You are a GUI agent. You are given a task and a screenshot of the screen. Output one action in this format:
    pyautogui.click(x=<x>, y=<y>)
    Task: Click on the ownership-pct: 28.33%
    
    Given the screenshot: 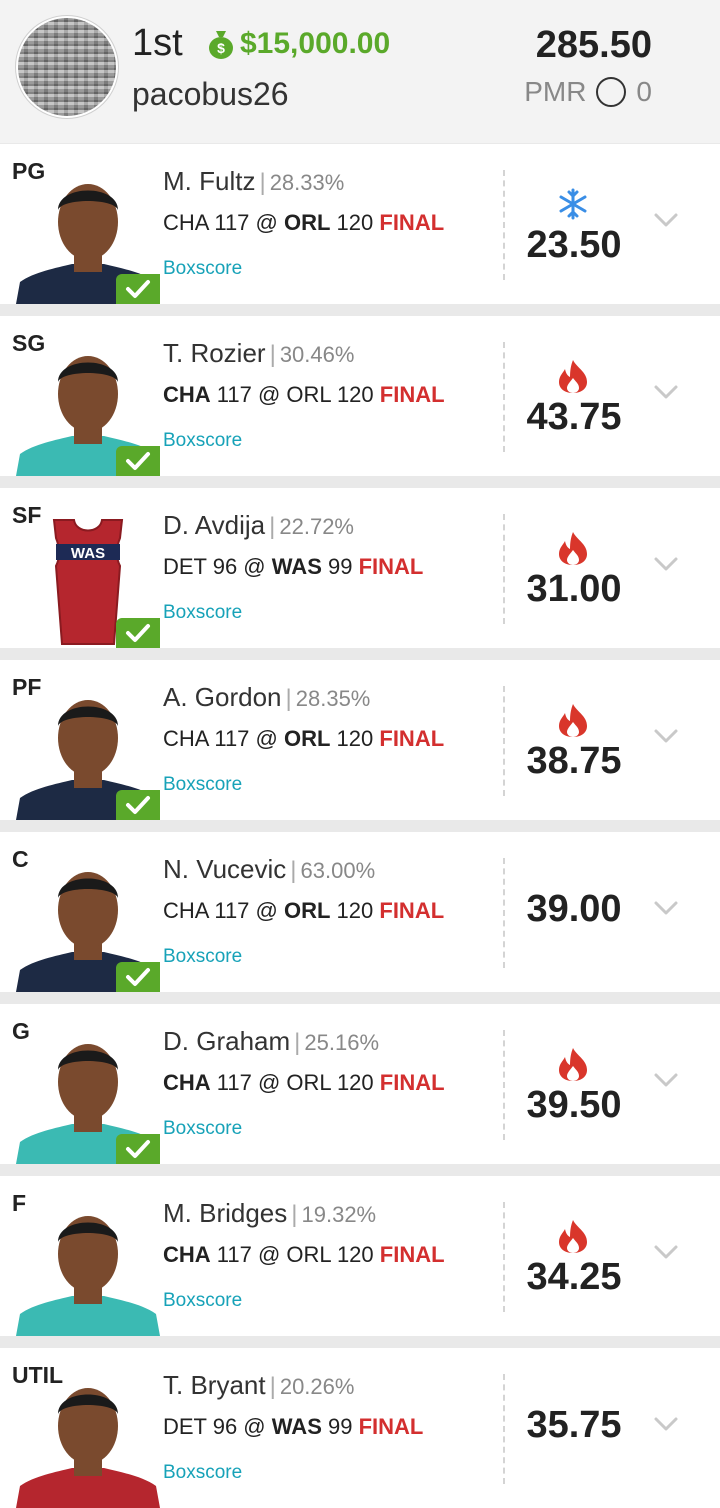 What is the action you would take?
    pyautogui.click(x=307, y=182)
    